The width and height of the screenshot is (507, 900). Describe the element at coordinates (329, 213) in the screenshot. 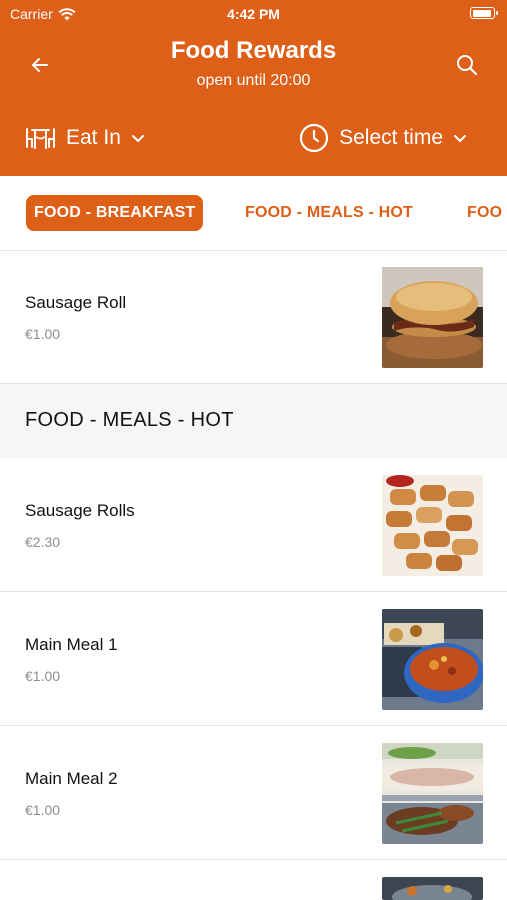

I see `tab-food-meals-hot: FOOD - MEALS - HOT` at that location.